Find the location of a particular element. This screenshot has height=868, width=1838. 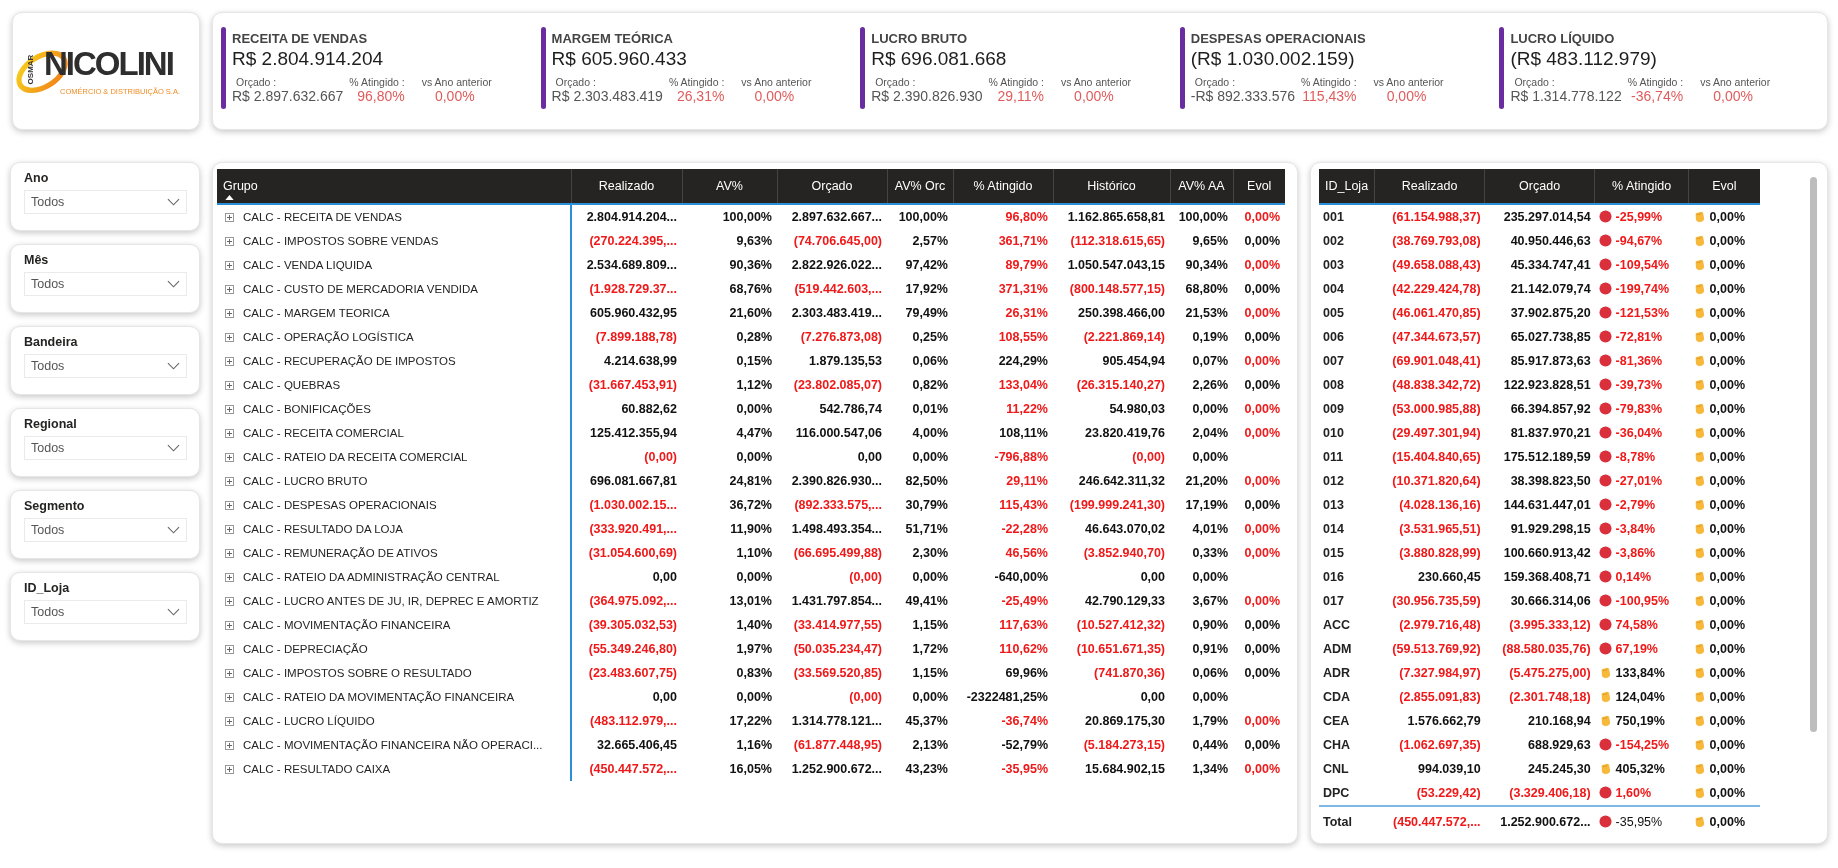

group-name: CALC - RATEIO DA ADMINISTRAÇÃO CENTRAL is located at coordinates (371, 577).